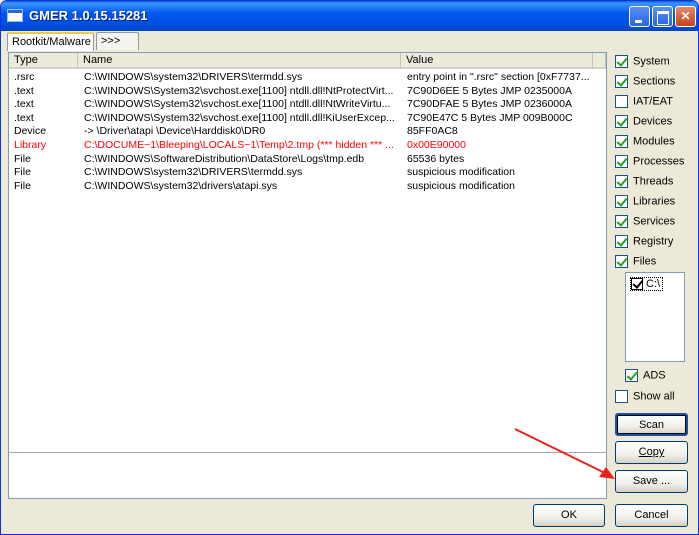 The height and width of the screenshot is (535, 699). What do you see at coordinates (662, 16) in the screenshot?
I see `maximize-button` at bounding box center [662, 16].